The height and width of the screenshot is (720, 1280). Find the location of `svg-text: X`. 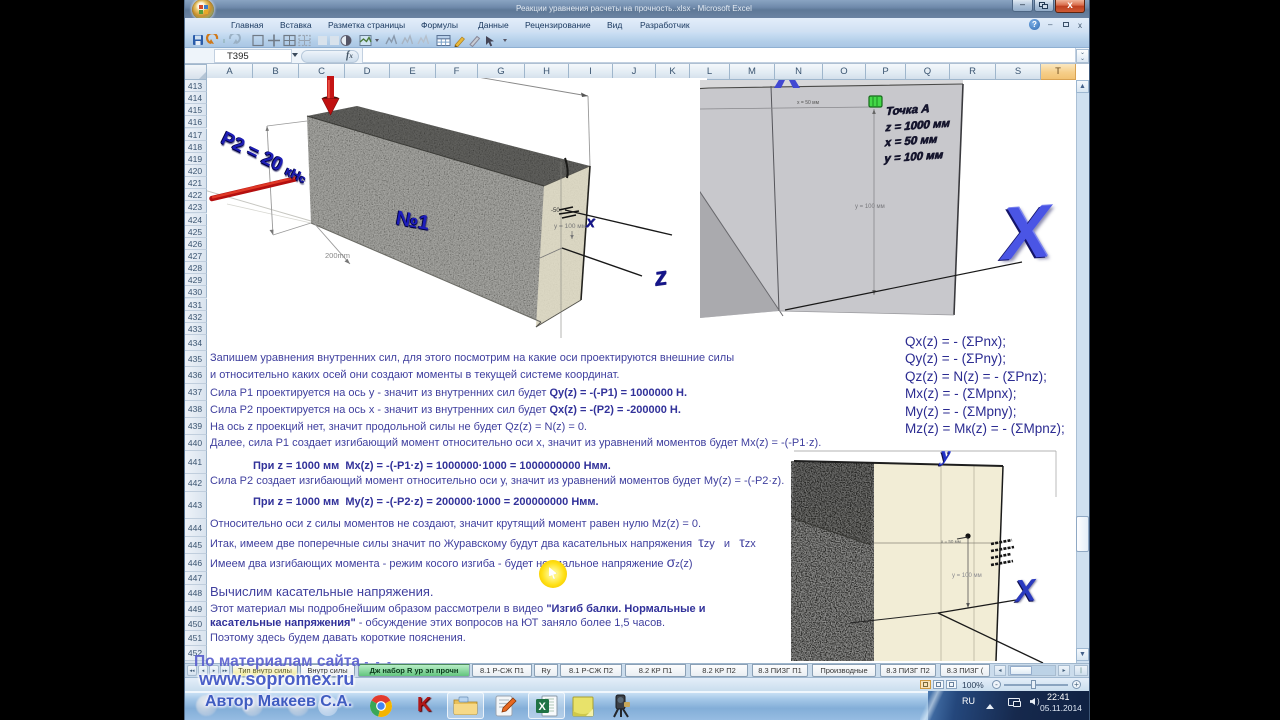

svg-text: X is located at coordinates (543, 707).